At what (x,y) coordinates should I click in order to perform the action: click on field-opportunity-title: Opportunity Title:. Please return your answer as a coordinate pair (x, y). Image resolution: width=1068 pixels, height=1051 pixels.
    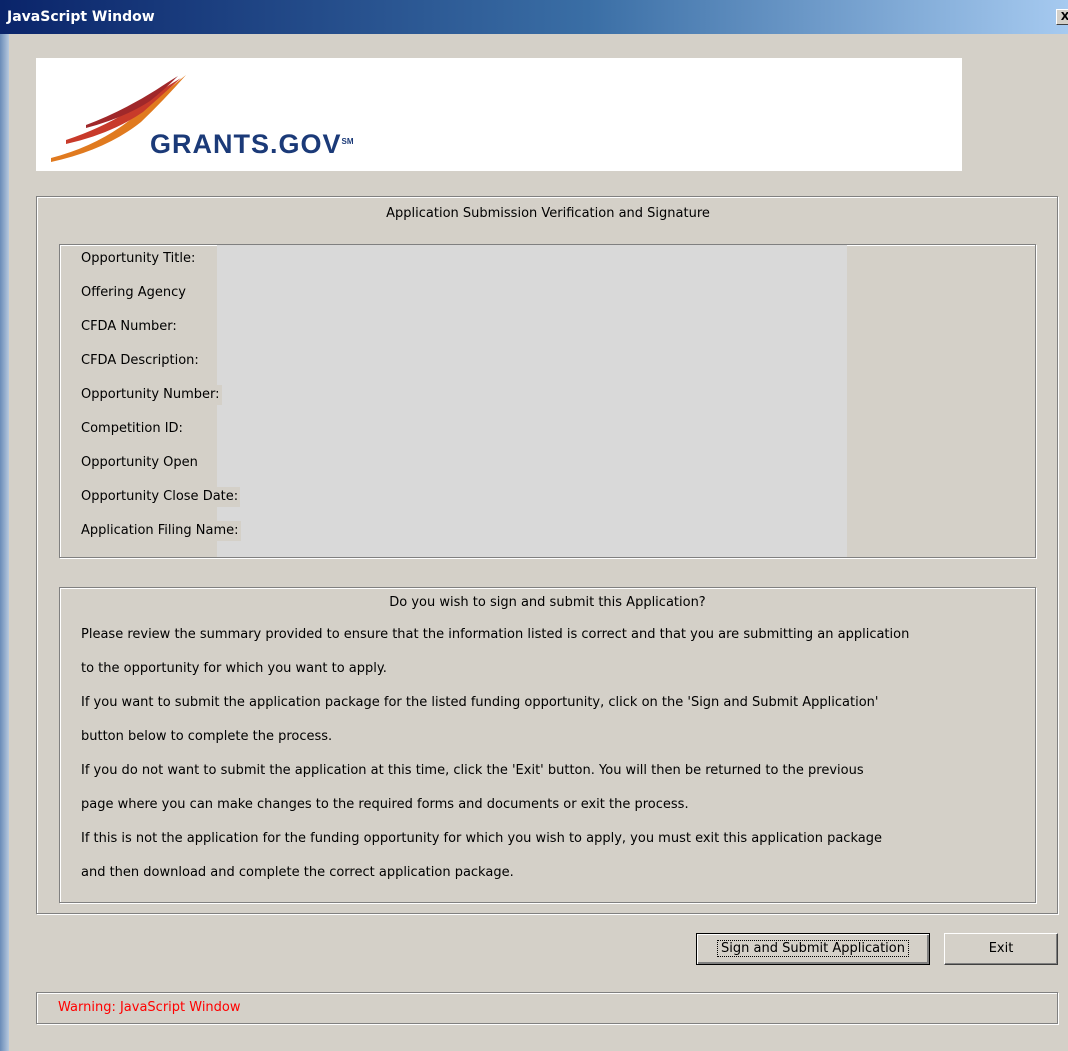
    Looking at the image, I should click on (139, 259).